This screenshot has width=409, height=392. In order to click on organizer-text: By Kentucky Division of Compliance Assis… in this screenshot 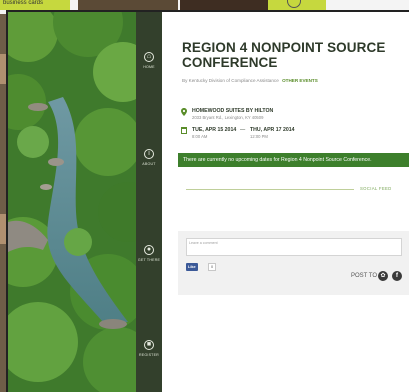, I will do `click(230, 80)`.